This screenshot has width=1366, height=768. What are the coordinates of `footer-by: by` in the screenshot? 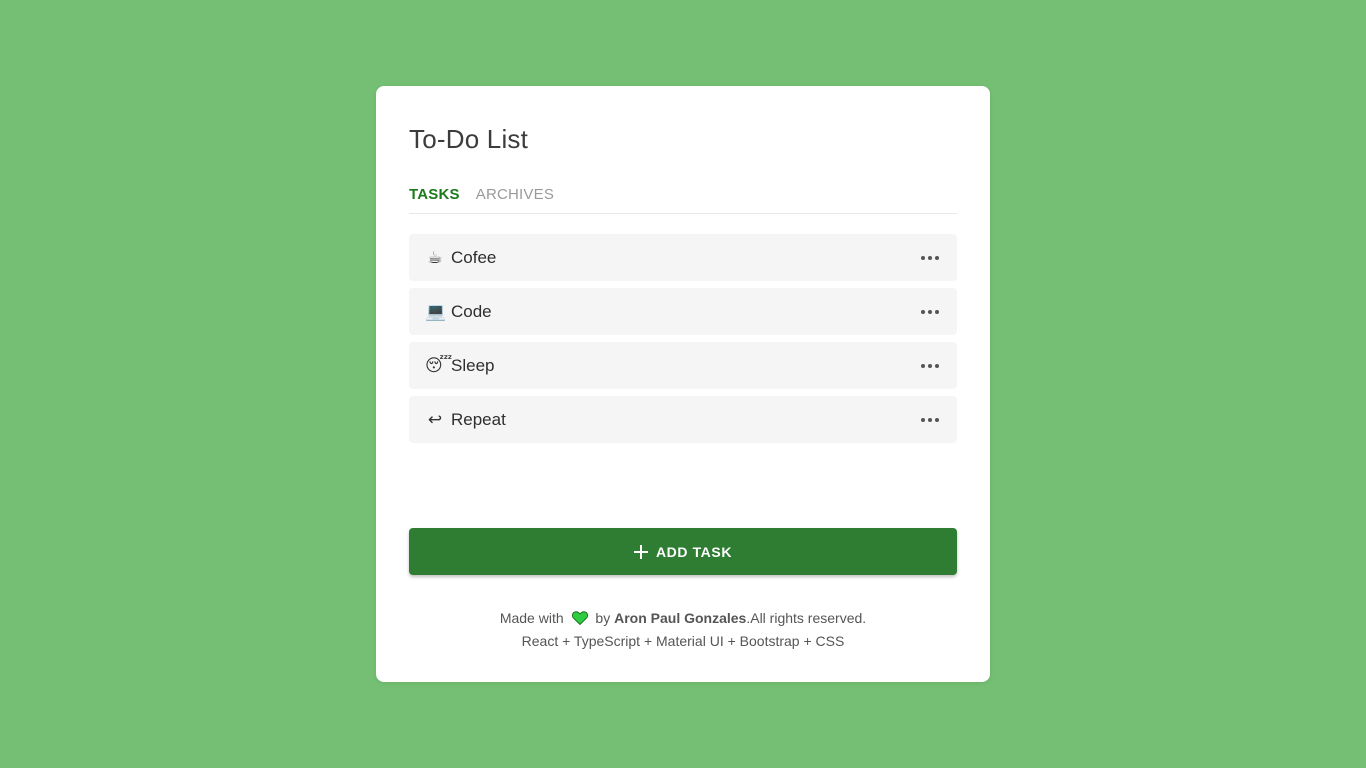 It's located at (603, 618).